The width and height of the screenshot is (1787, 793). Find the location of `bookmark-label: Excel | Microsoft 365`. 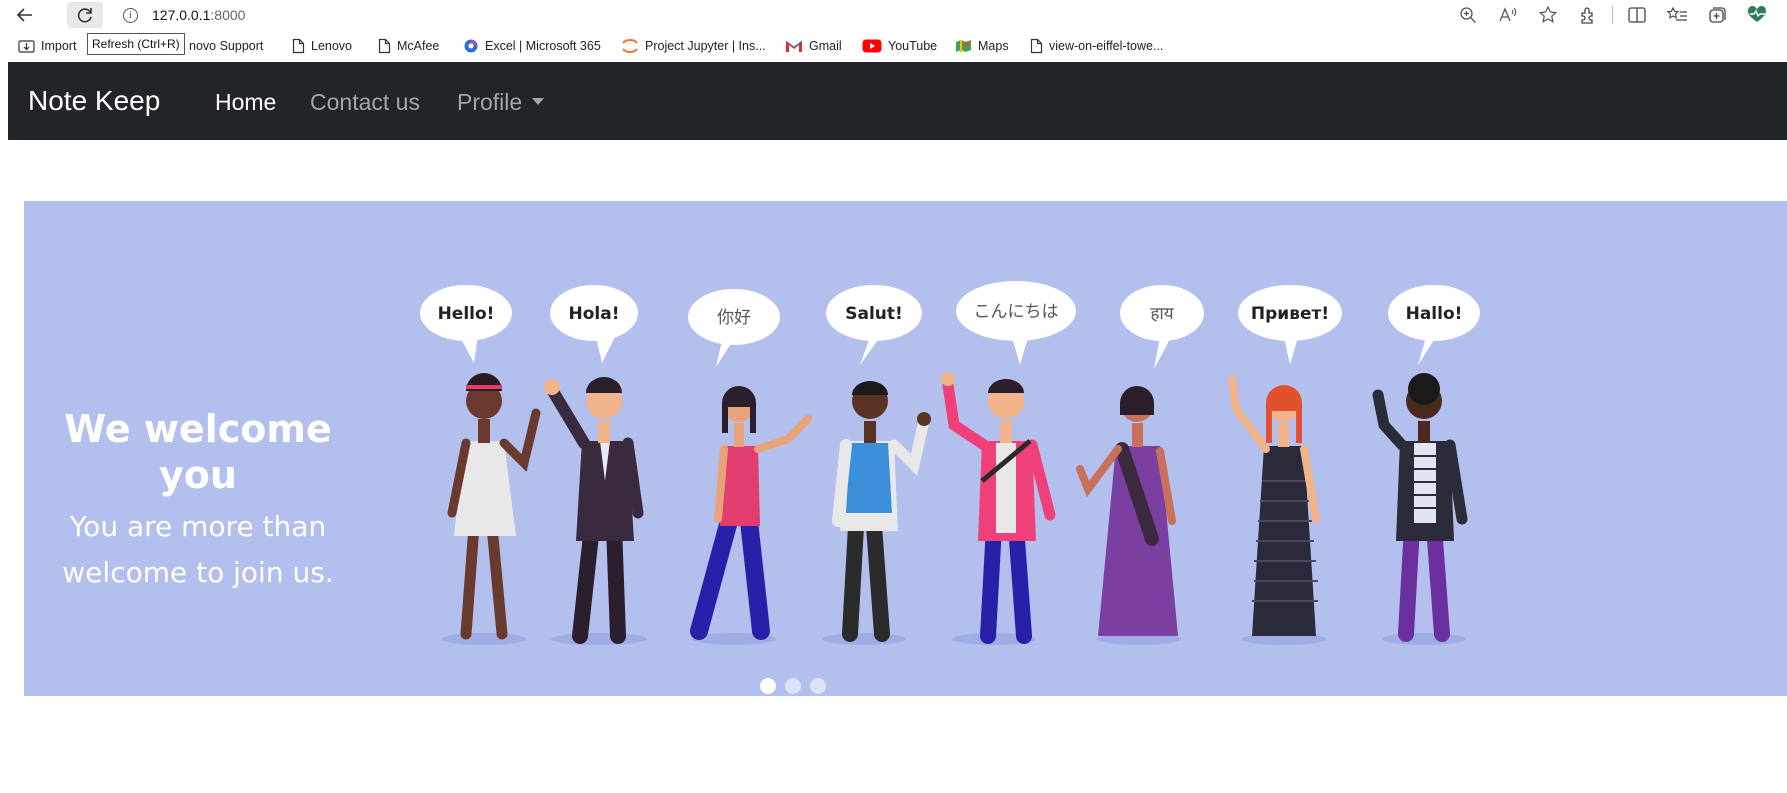

bookmark-label: Excel | Microsoft 365 is located at coordinates (543, 46).